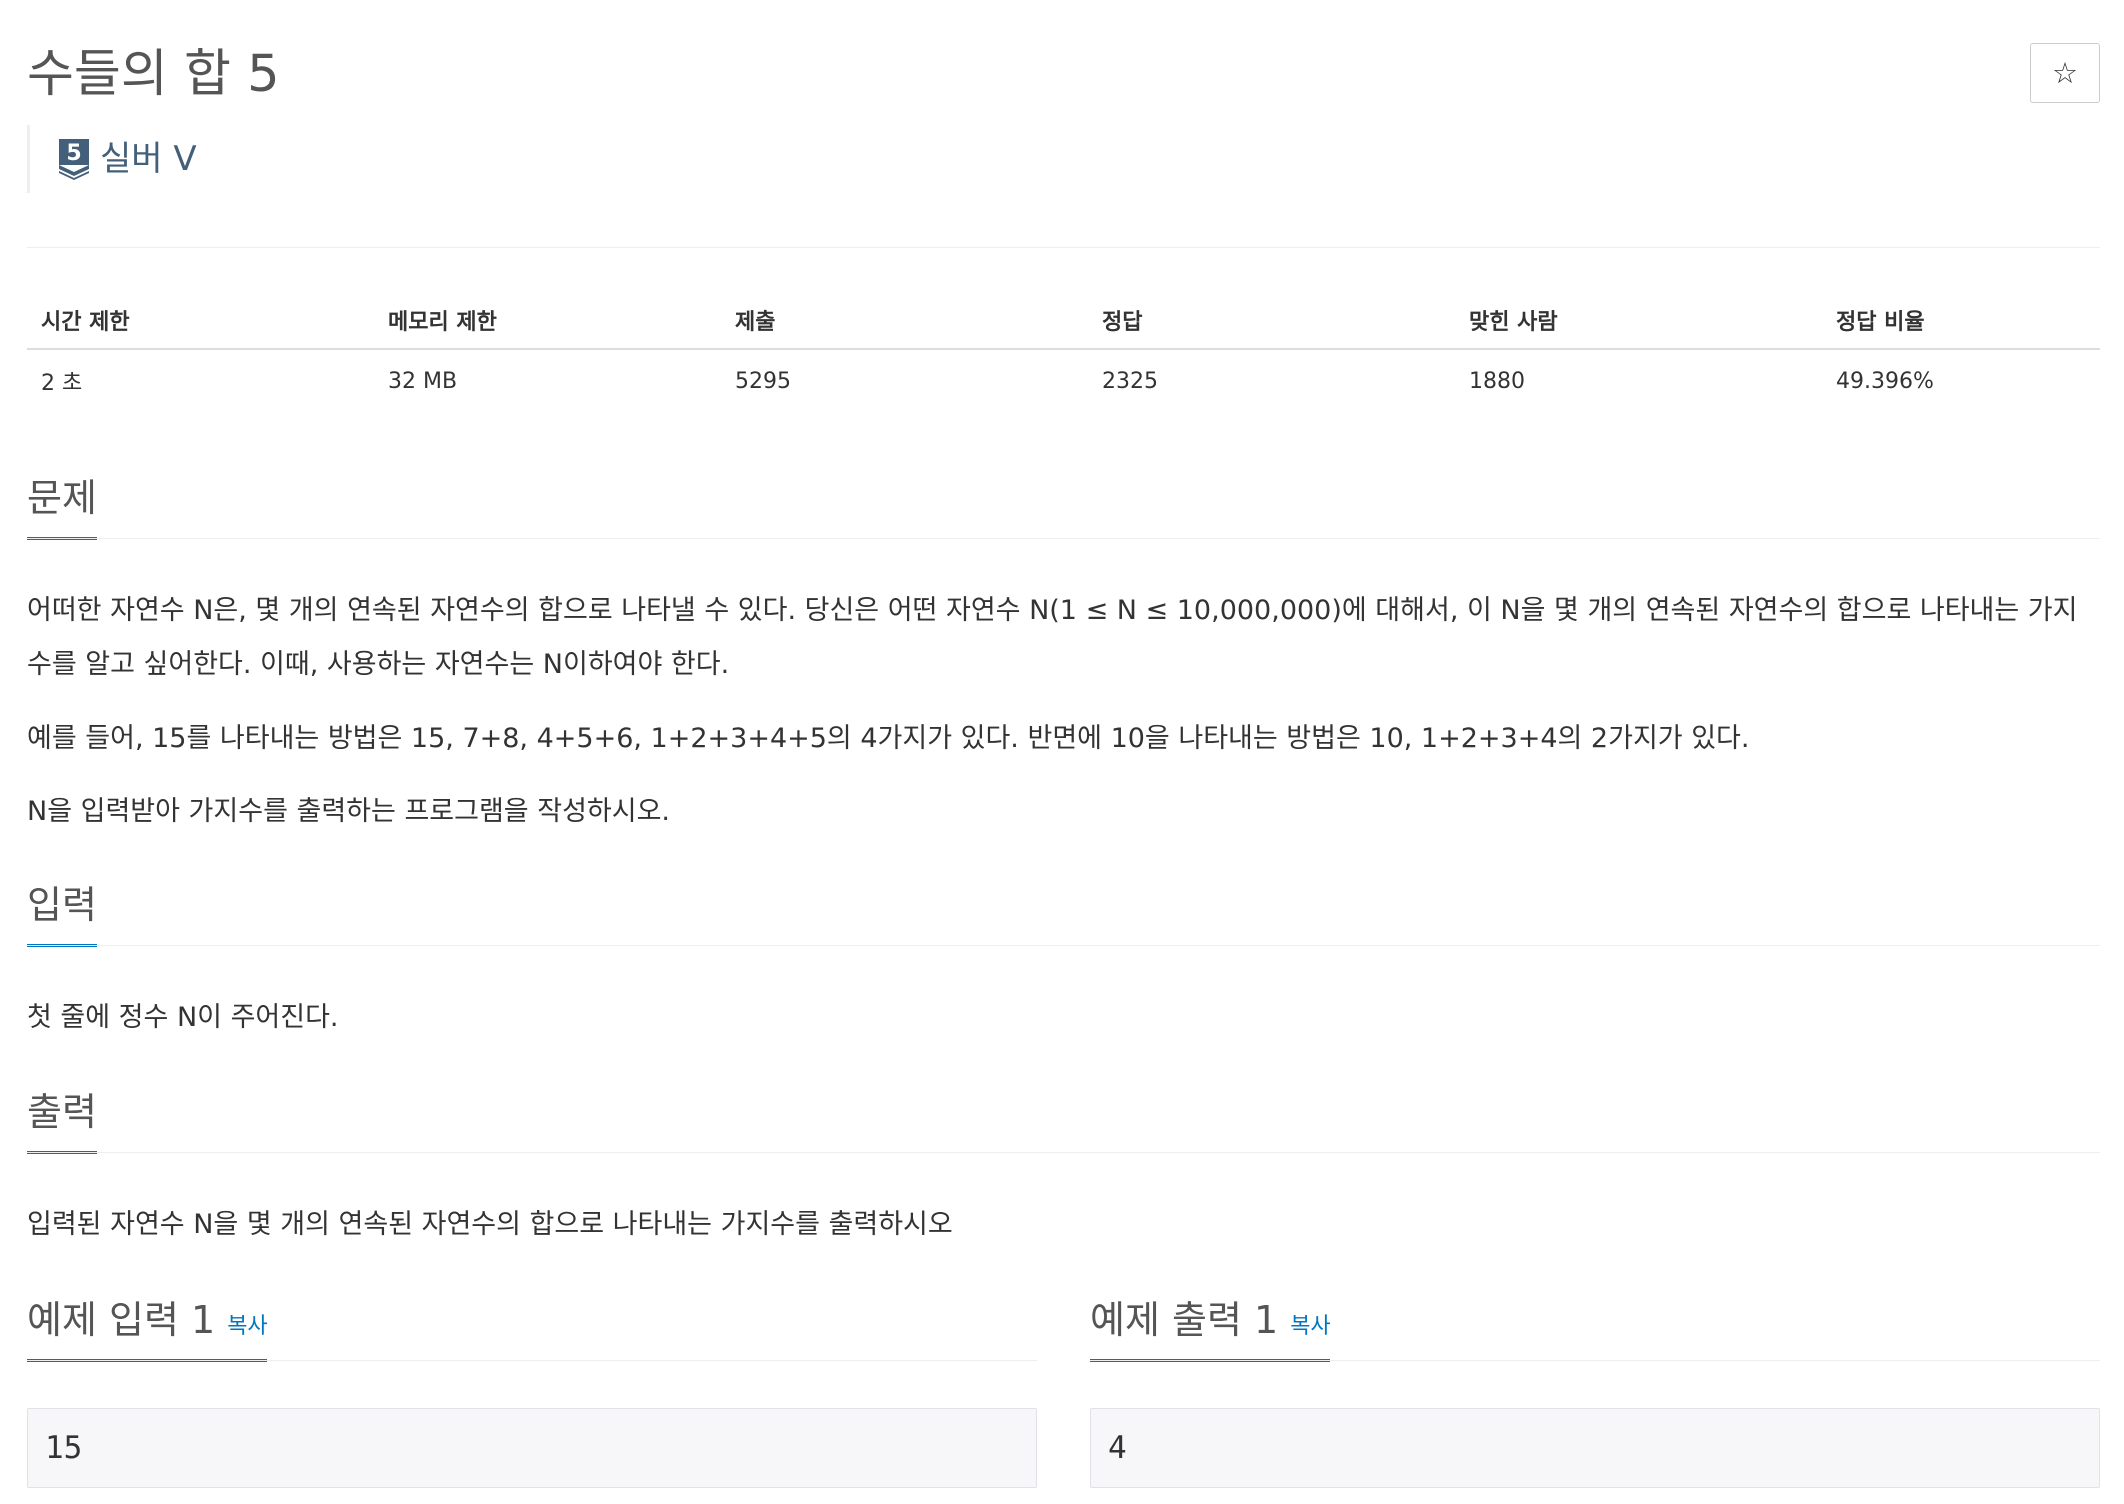  Describe the element at coordinates (547, 321) in the screenshot. I see `stats-header-memory-limit: 메모리 제한` at that location.